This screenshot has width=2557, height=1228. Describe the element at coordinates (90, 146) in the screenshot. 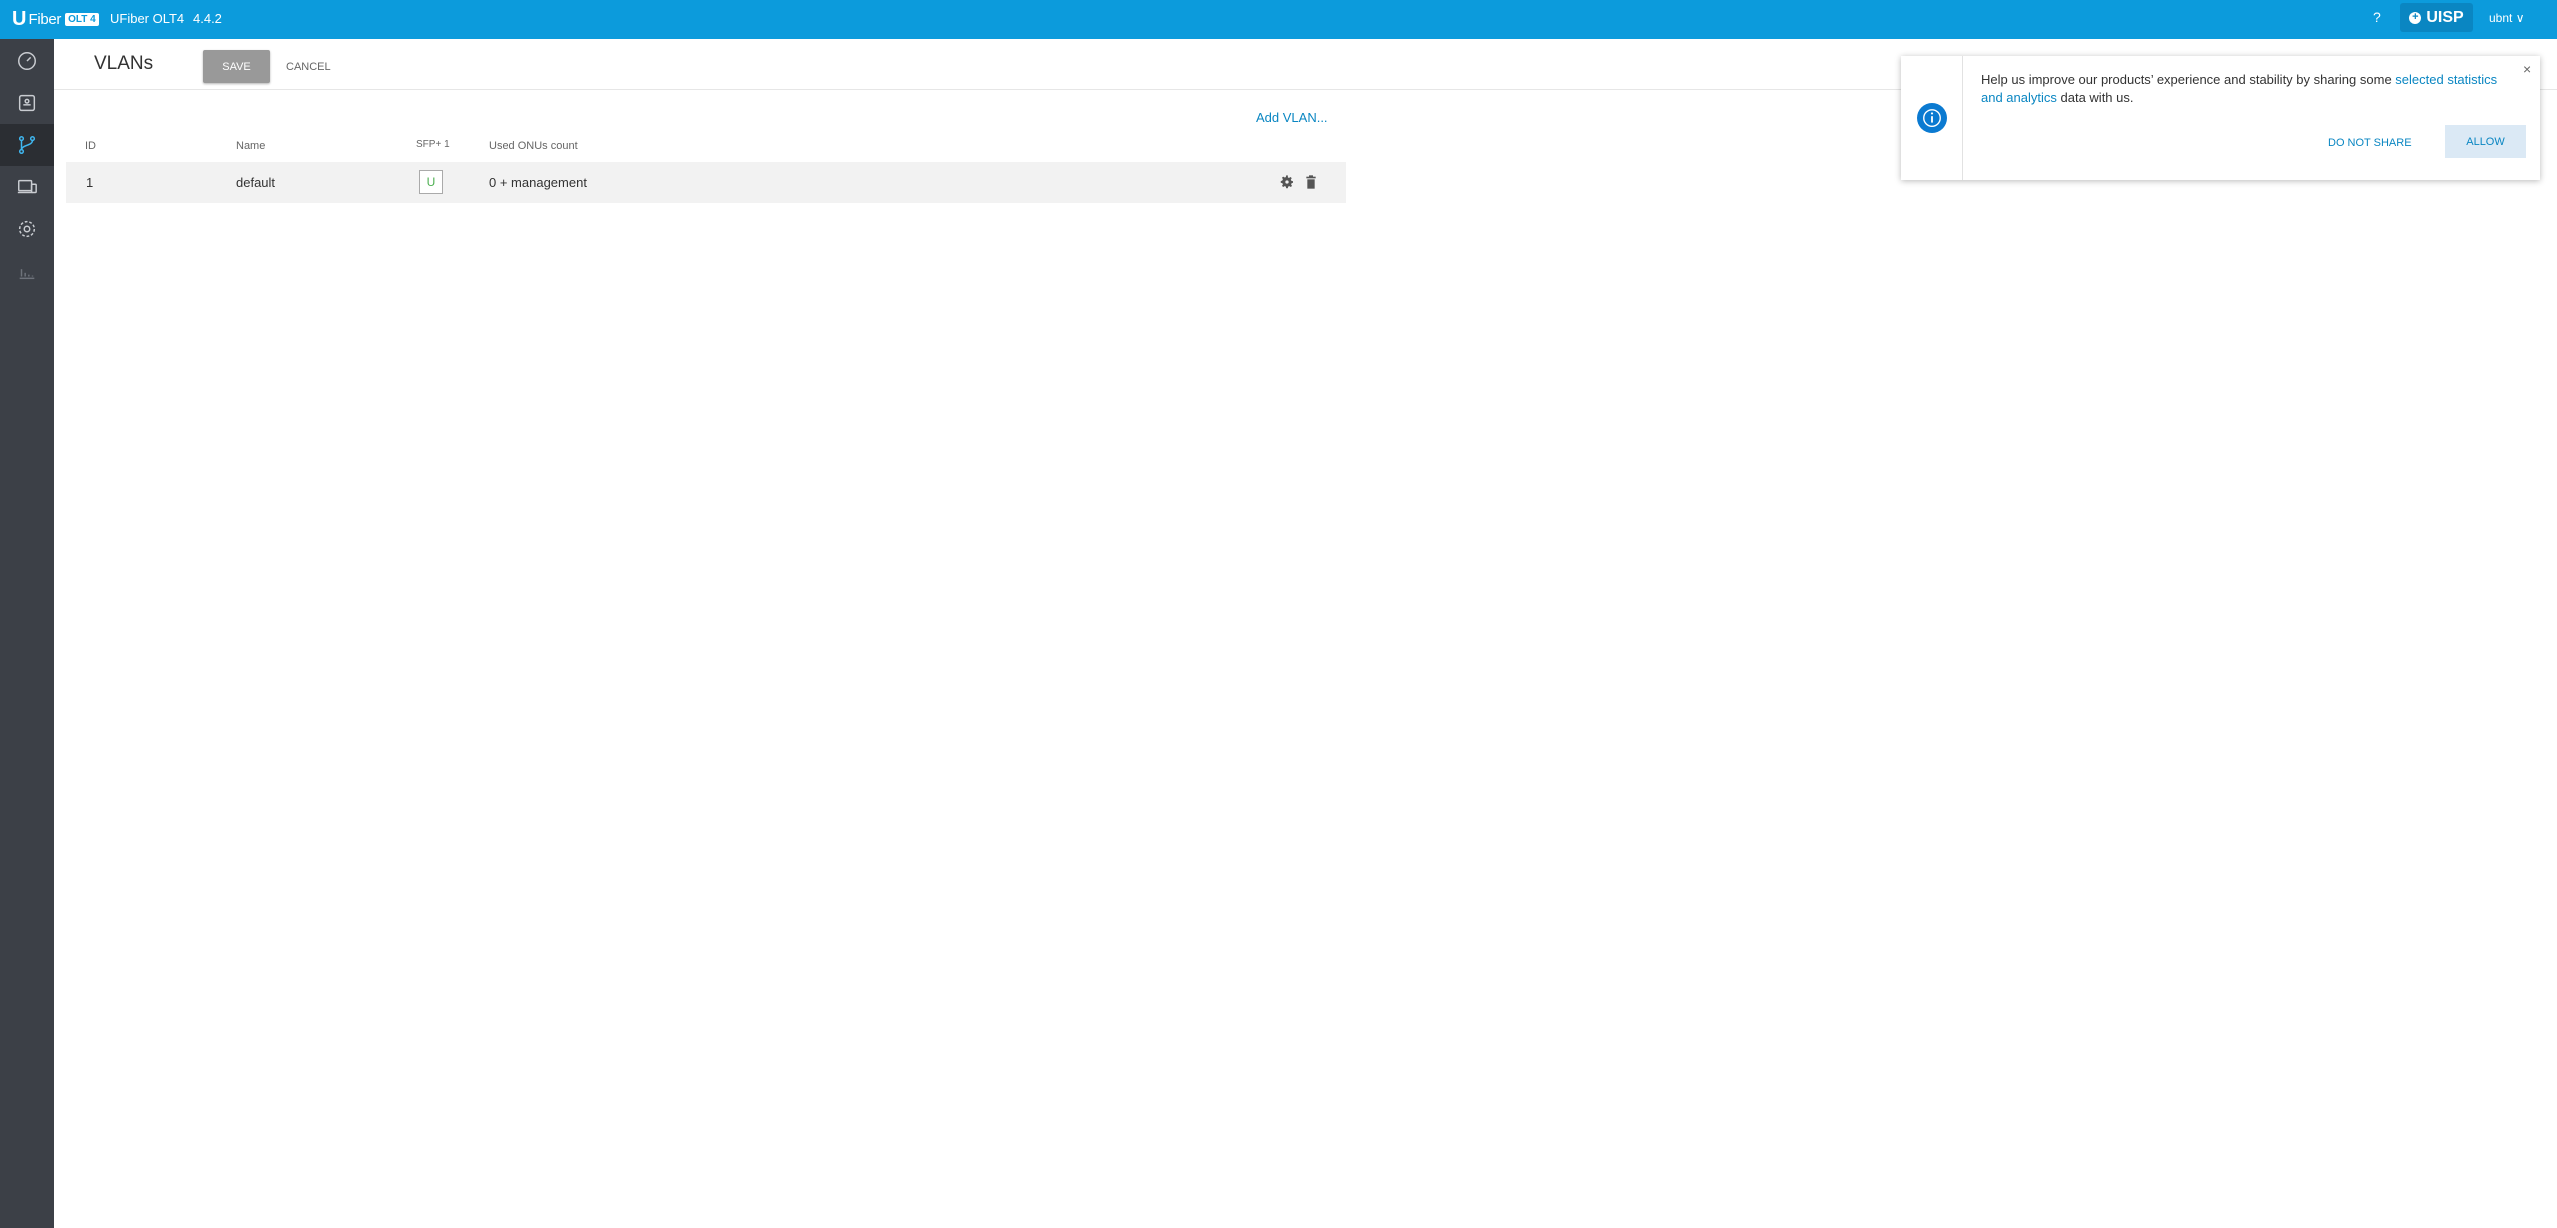

I see `column-header-id: ID` at that location.